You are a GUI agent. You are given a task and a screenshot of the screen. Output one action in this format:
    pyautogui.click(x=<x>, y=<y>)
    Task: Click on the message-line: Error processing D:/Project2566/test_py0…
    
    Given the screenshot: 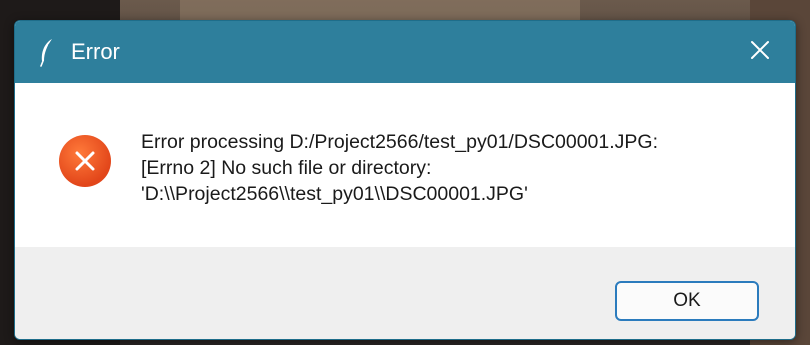 What is the action you would take?
    pyautogui.click(x=400, y=142)
    